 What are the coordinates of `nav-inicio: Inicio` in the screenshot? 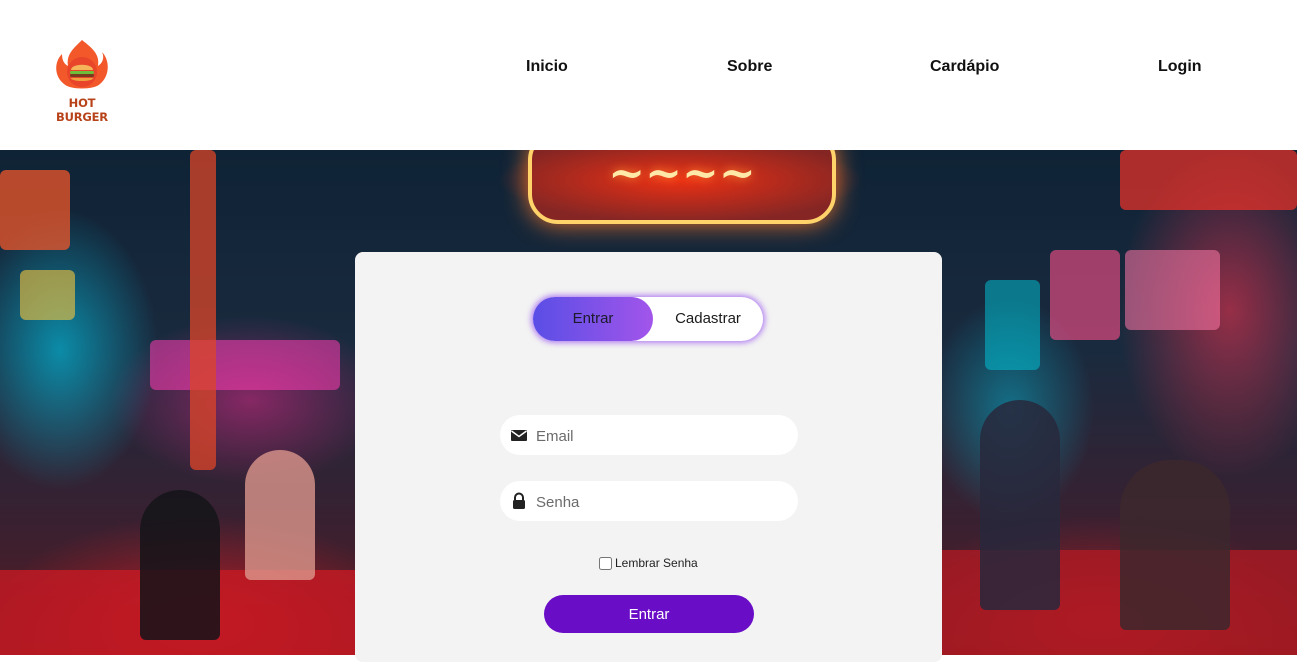 It's located at (547, 67).